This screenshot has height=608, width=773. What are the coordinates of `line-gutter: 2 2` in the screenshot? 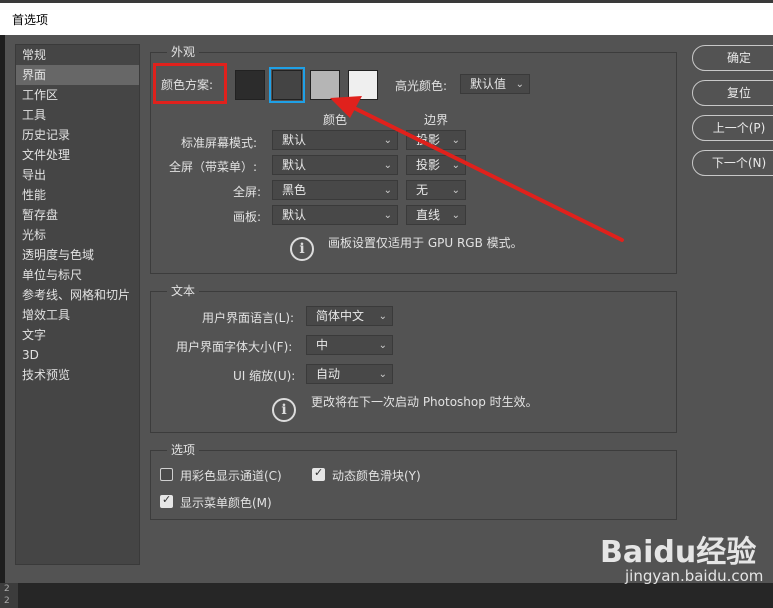 It's located at (9, 595).